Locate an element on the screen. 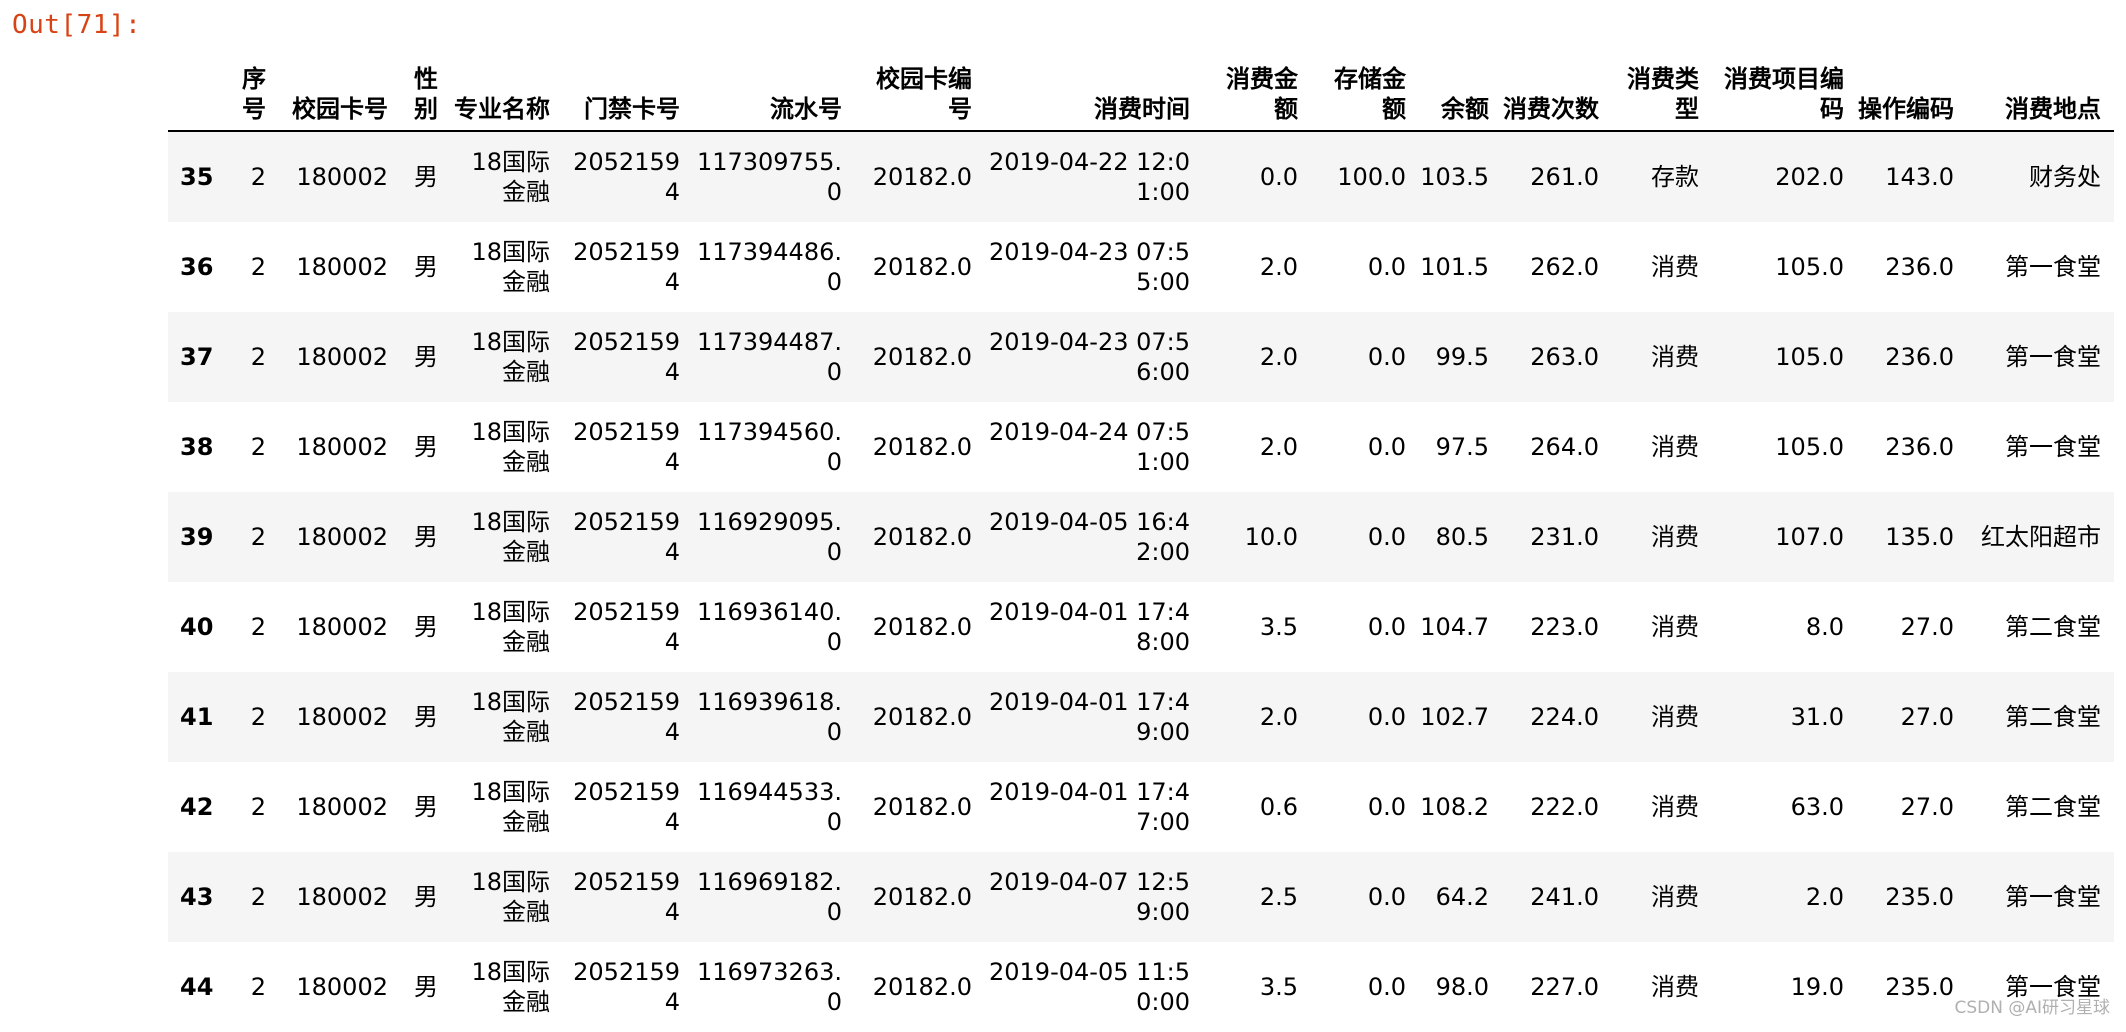  table-cell: 19.0 is located at coordinates (1817, 987).